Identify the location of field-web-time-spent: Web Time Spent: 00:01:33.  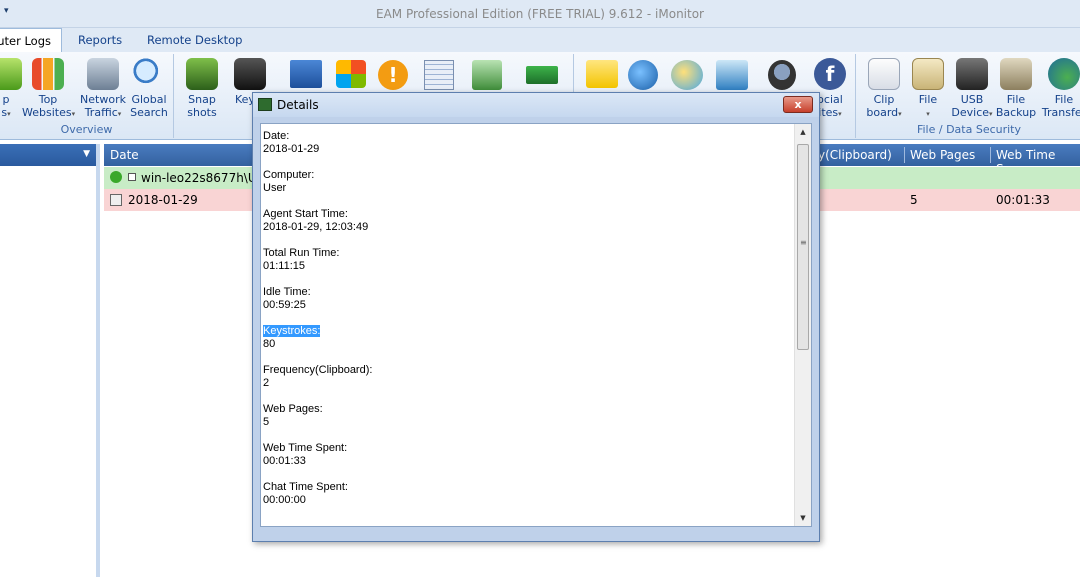
(305, 455).